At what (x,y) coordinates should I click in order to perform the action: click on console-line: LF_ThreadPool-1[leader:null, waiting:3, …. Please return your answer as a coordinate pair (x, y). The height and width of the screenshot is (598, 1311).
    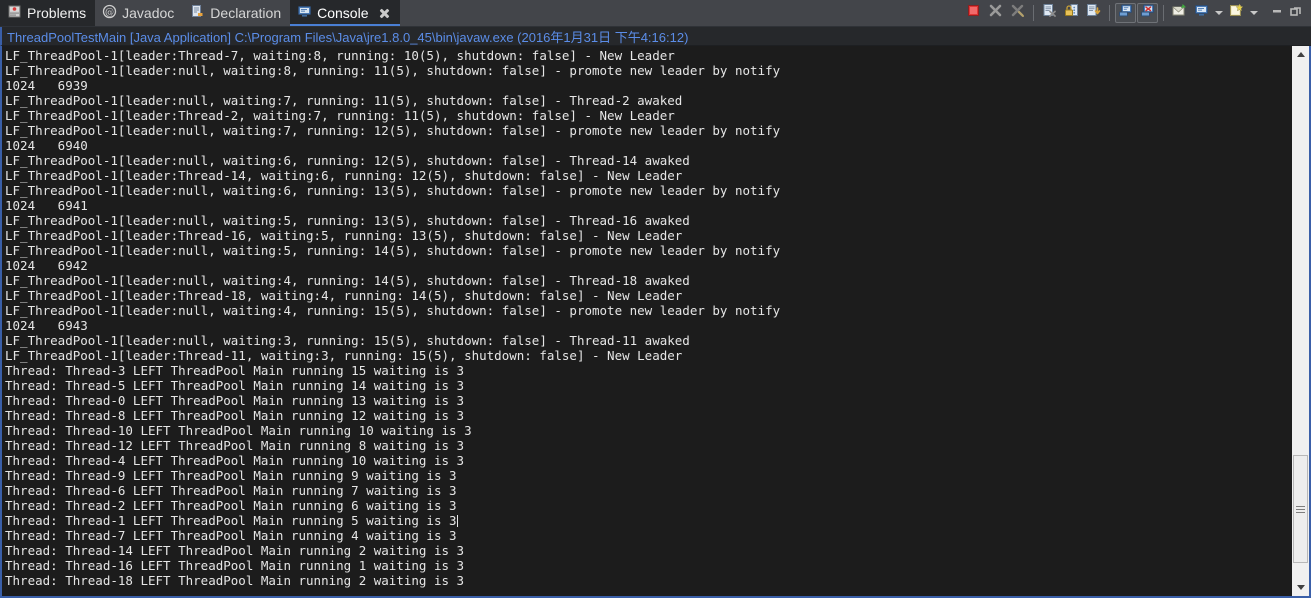
    Looking at the image, I should click on (347, 340).